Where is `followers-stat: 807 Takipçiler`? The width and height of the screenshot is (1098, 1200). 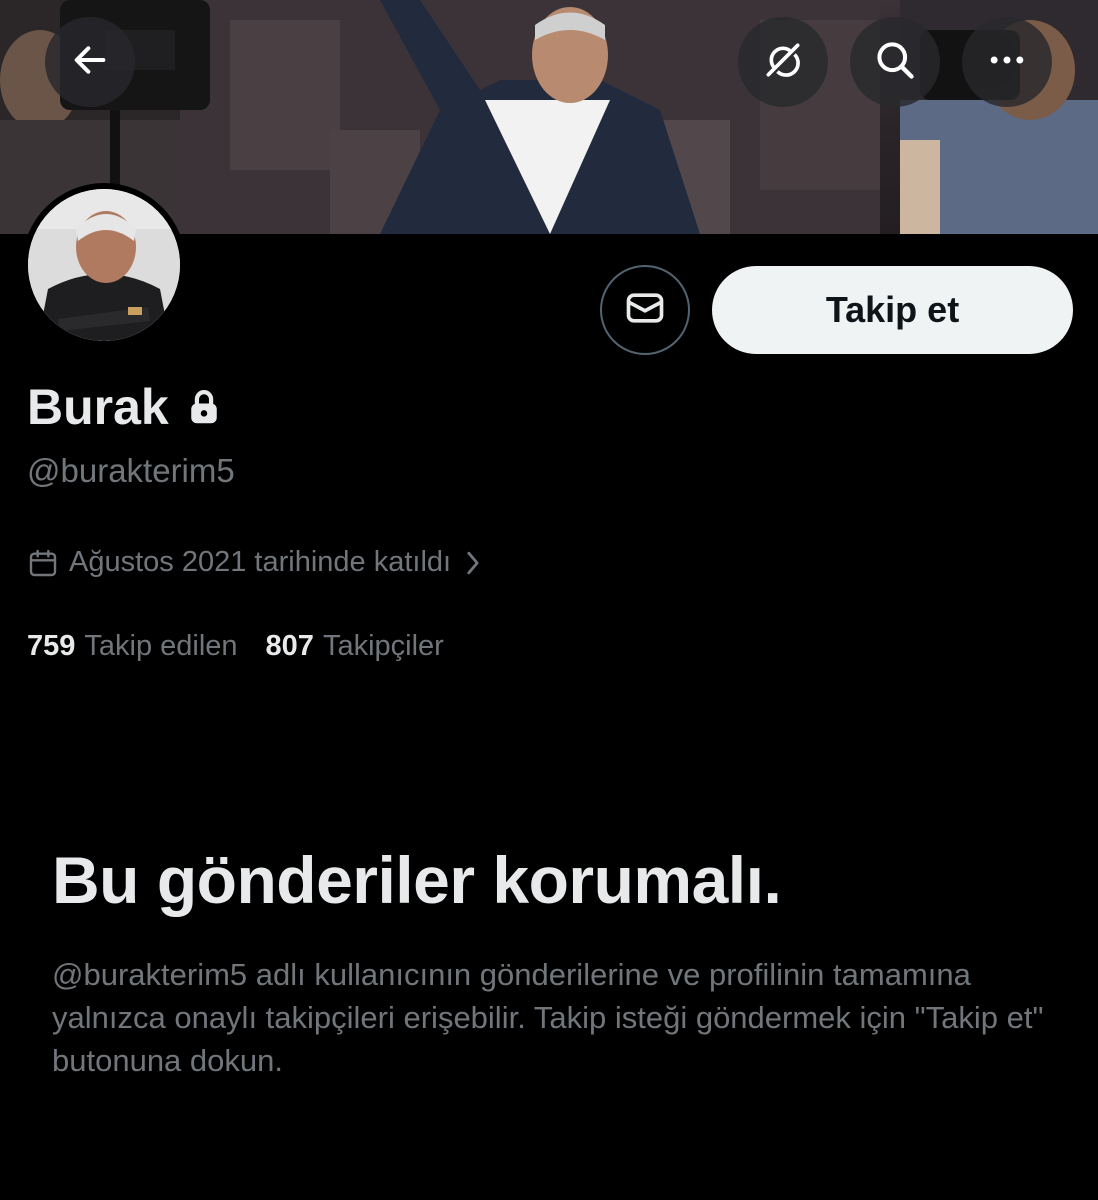
followers-stat: 807 Takipçiler is located at coordinates (355, 646).